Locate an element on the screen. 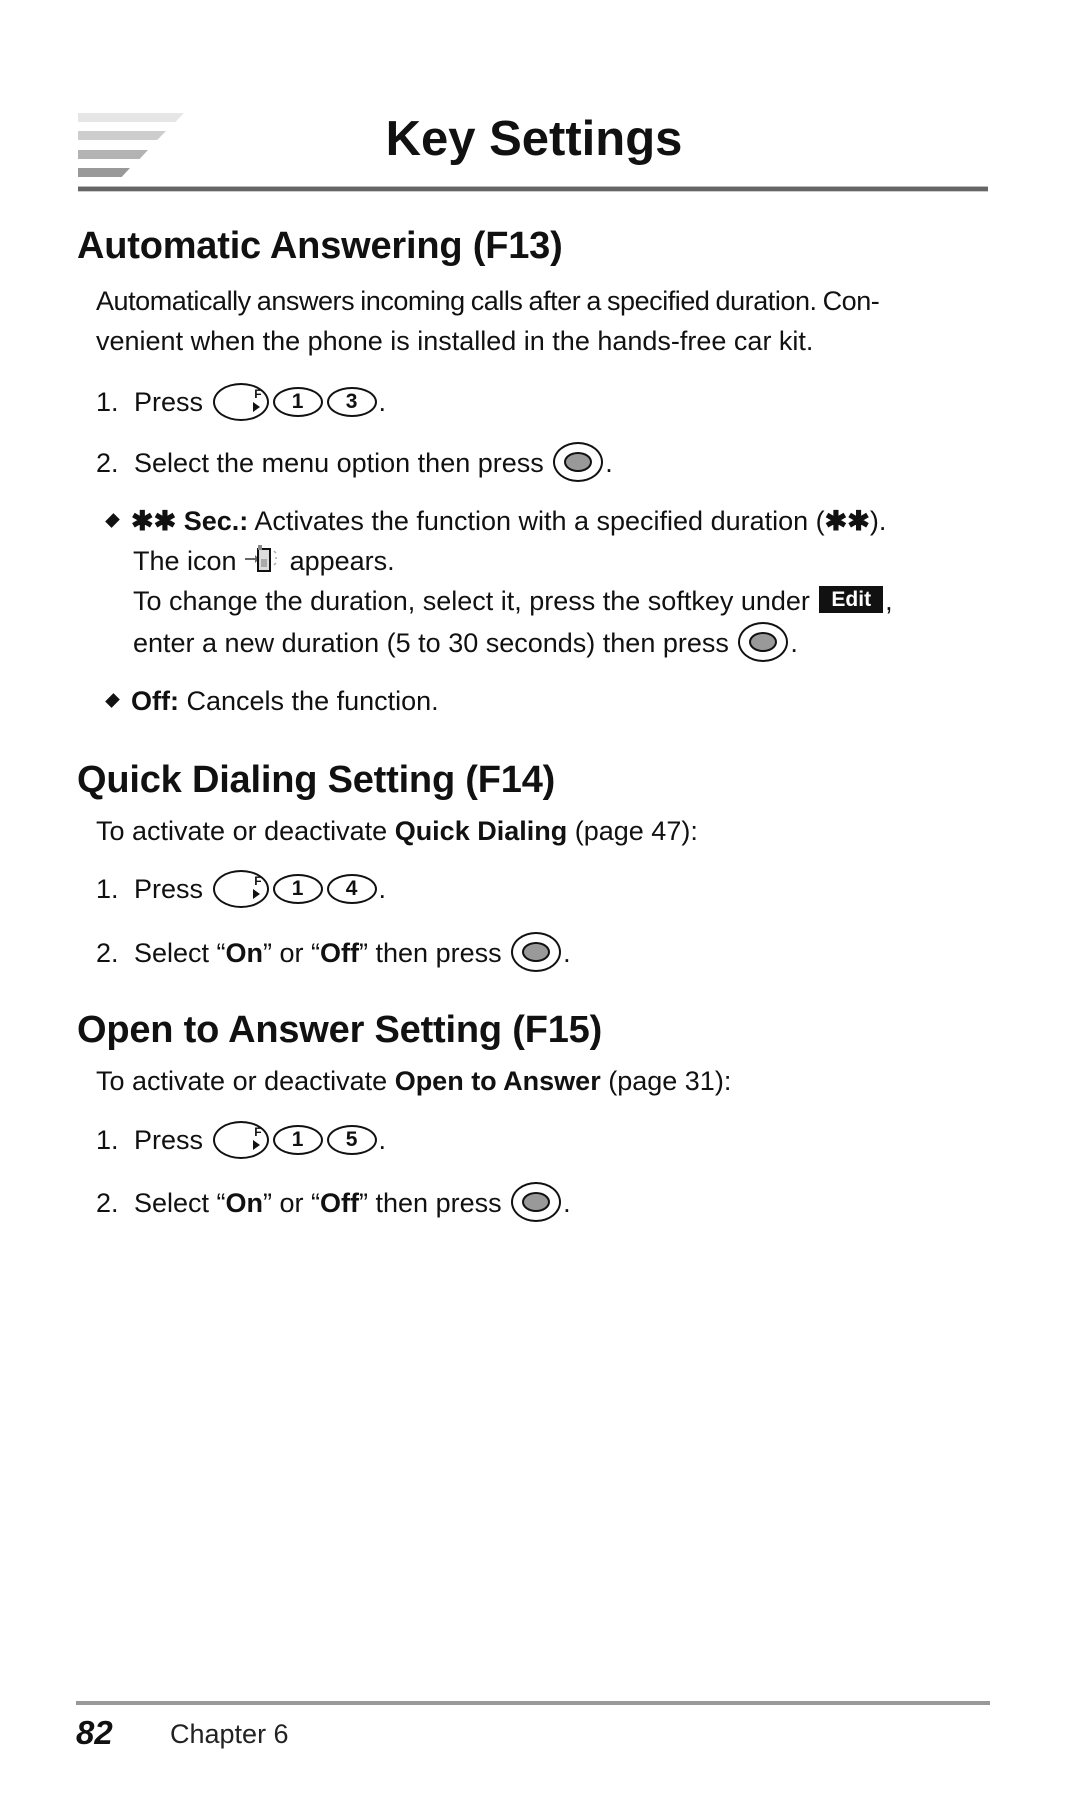 The width and height of the screenshot is (1080, 1800). option-text: The icon is located at coordinates (185, 561).